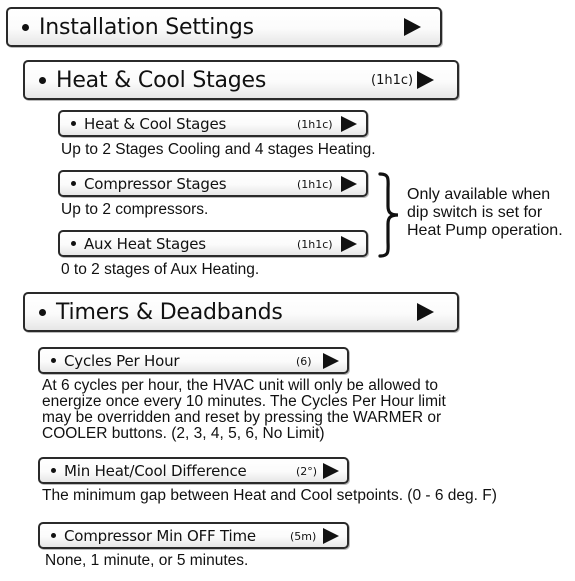 The image size is (575, 581). Describe the element at coordinates (307, 471) in the screenshot. I see `min-heat-cool-difference-value: (2°)` at that location.